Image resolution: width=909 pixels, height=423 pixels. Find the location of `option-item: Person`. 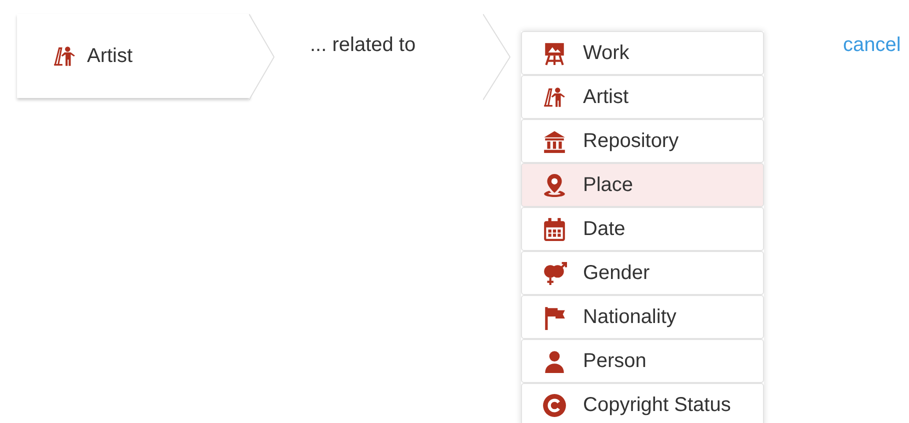

option-item: Person is located at coordinates (642, 361).